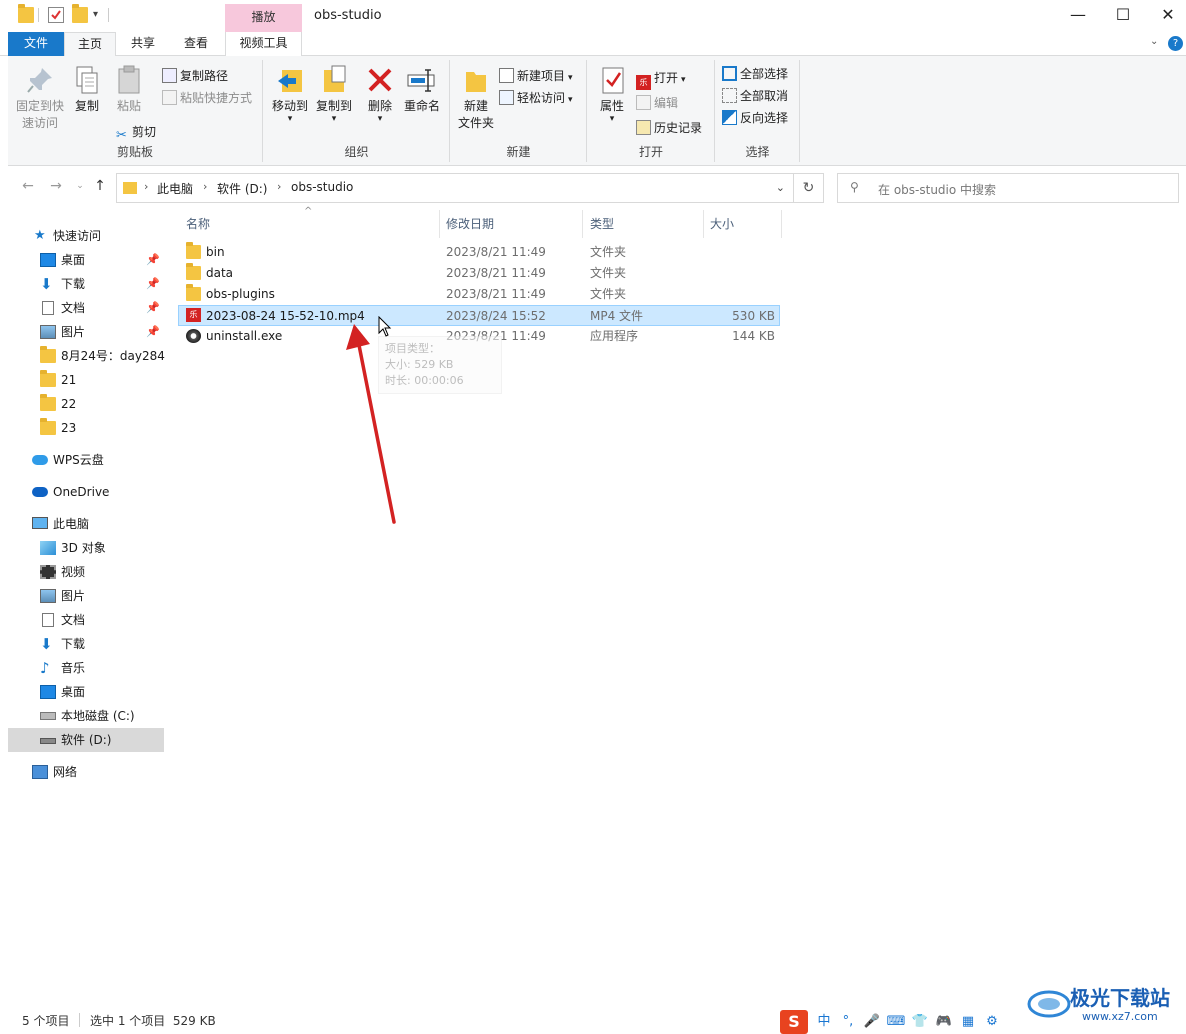 Image resolution: width=1186 pixels, height=1034 pixels. What do you see at coordinates (290, 94) in the screenshot?
I see `move-to-button: 移动到 ▾` at bounding box center [290, 94].